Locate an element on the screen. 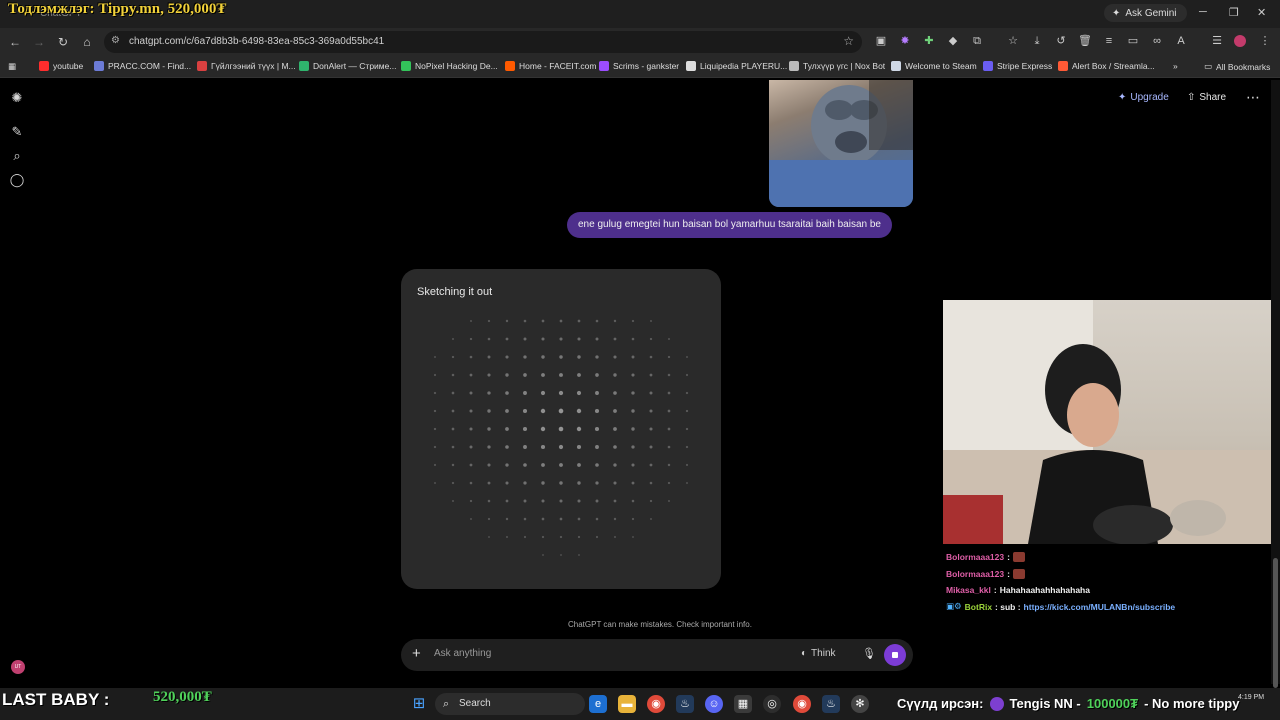  cast-icon: ▭ is located at coordinates (1133, 41).